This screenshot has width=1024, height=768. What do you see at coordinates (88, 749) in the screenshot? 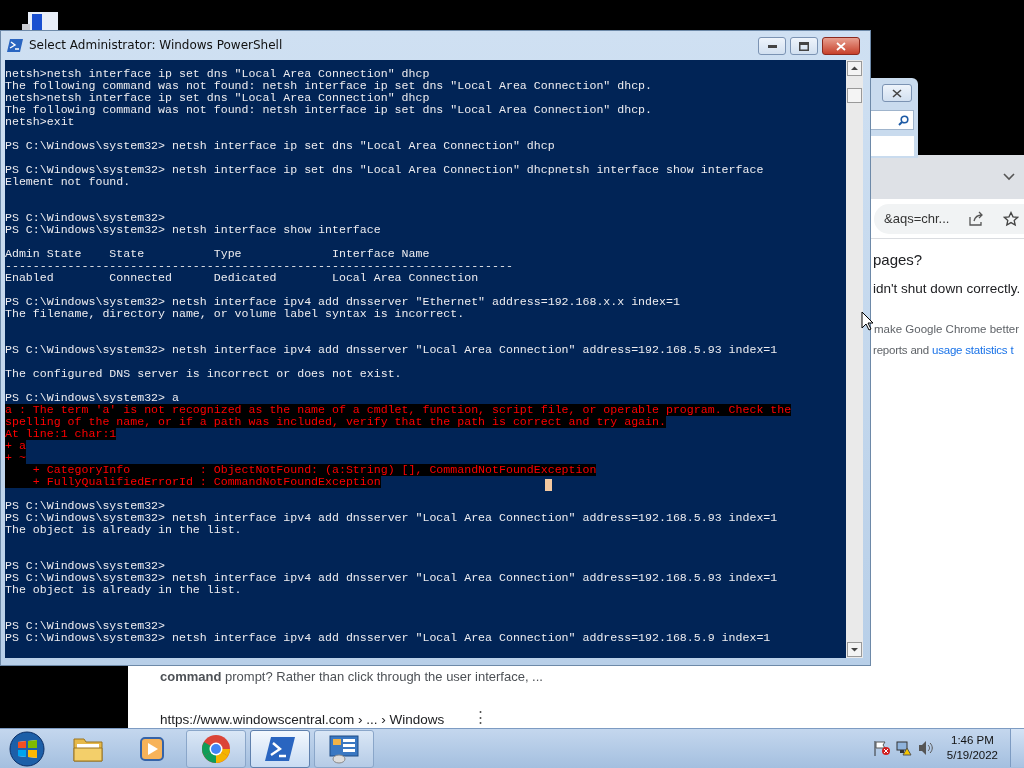
I see `folder-icon` at bounding box center [88, 749].